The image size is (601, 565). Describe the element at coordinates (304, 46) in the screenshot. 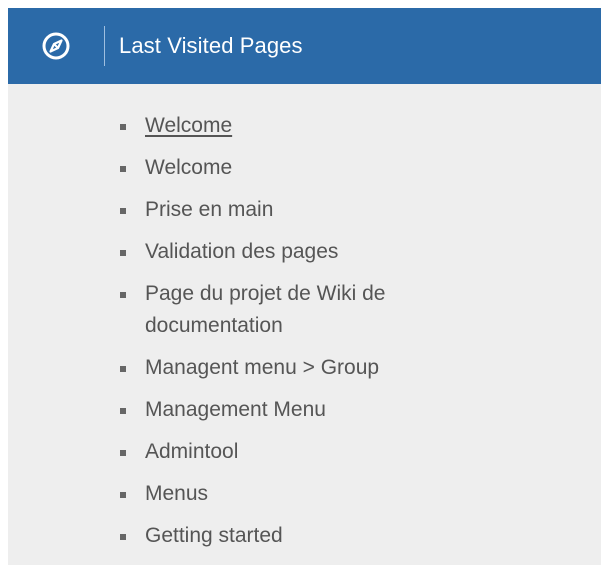

I see `panel-header: Last Visited Pages` at that location.